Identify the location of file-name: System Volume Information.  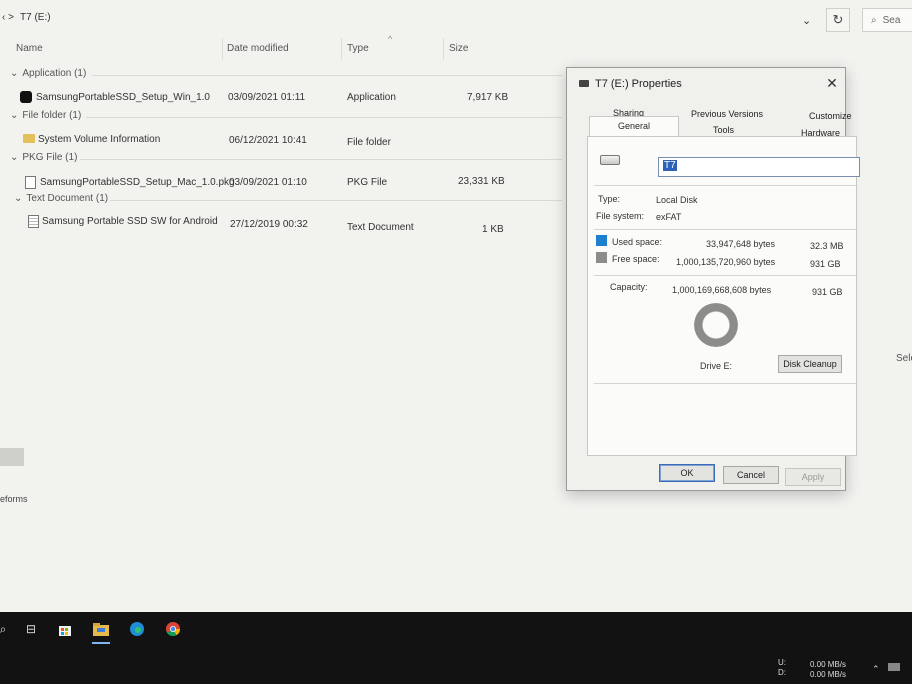
(99, 139).